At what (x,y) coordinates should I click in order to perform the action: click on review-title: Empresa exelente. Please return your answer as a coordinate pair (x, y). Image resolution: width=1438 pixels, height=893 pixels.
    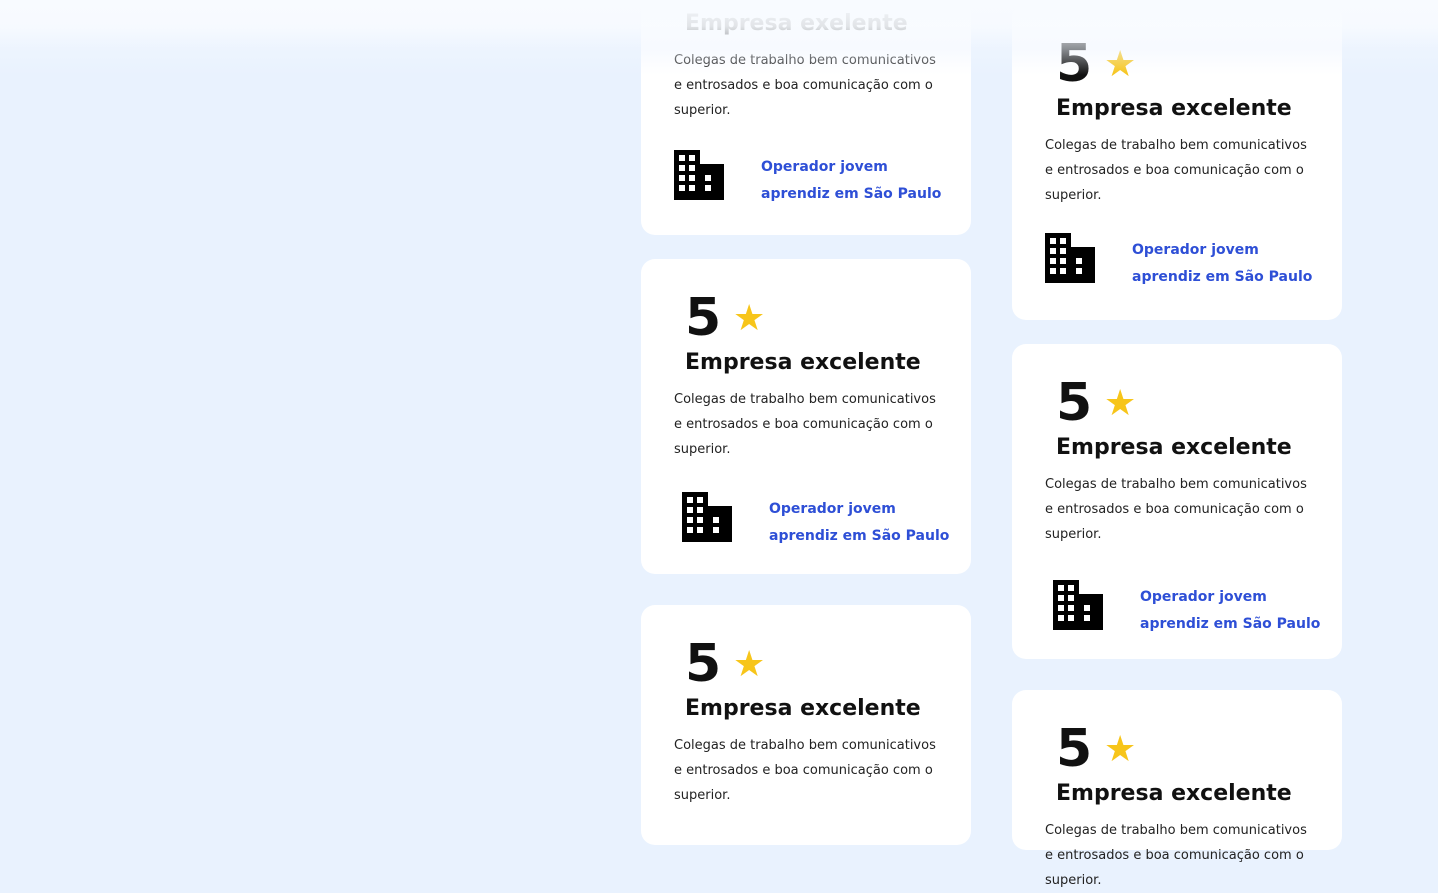
    Looking at the image, I should click on (796, 23).